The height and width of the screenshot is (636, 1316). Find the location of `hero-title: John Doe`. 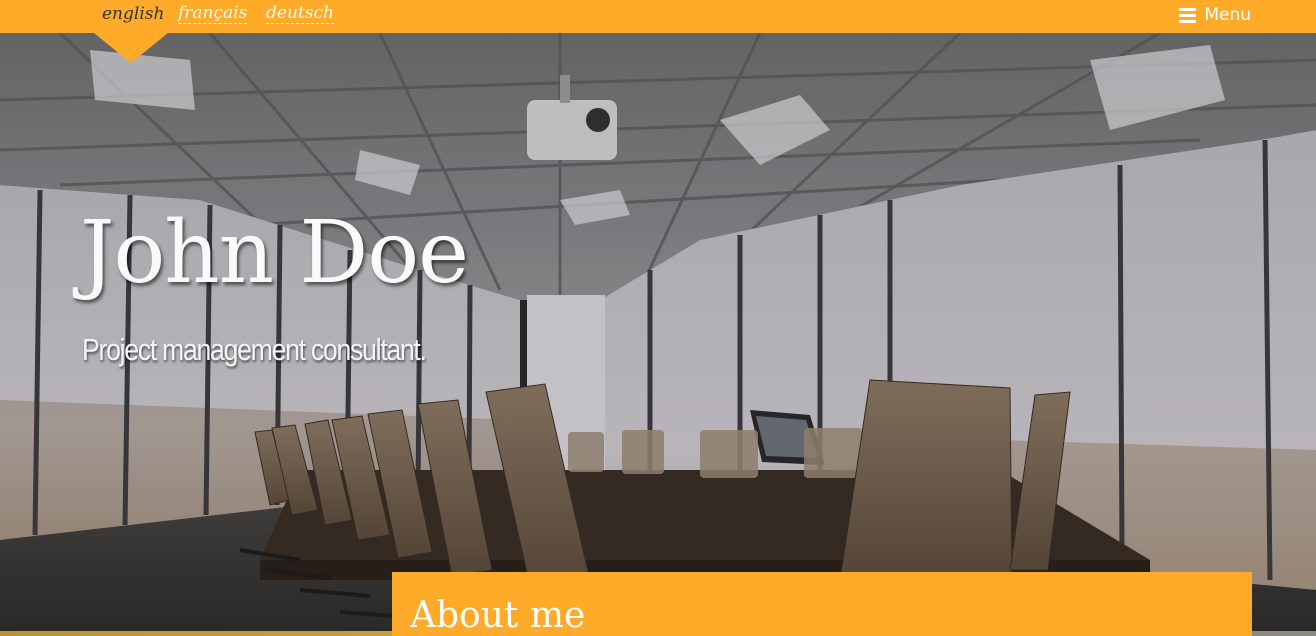

hero-title: John Doe is located at coordinates (274, 253).